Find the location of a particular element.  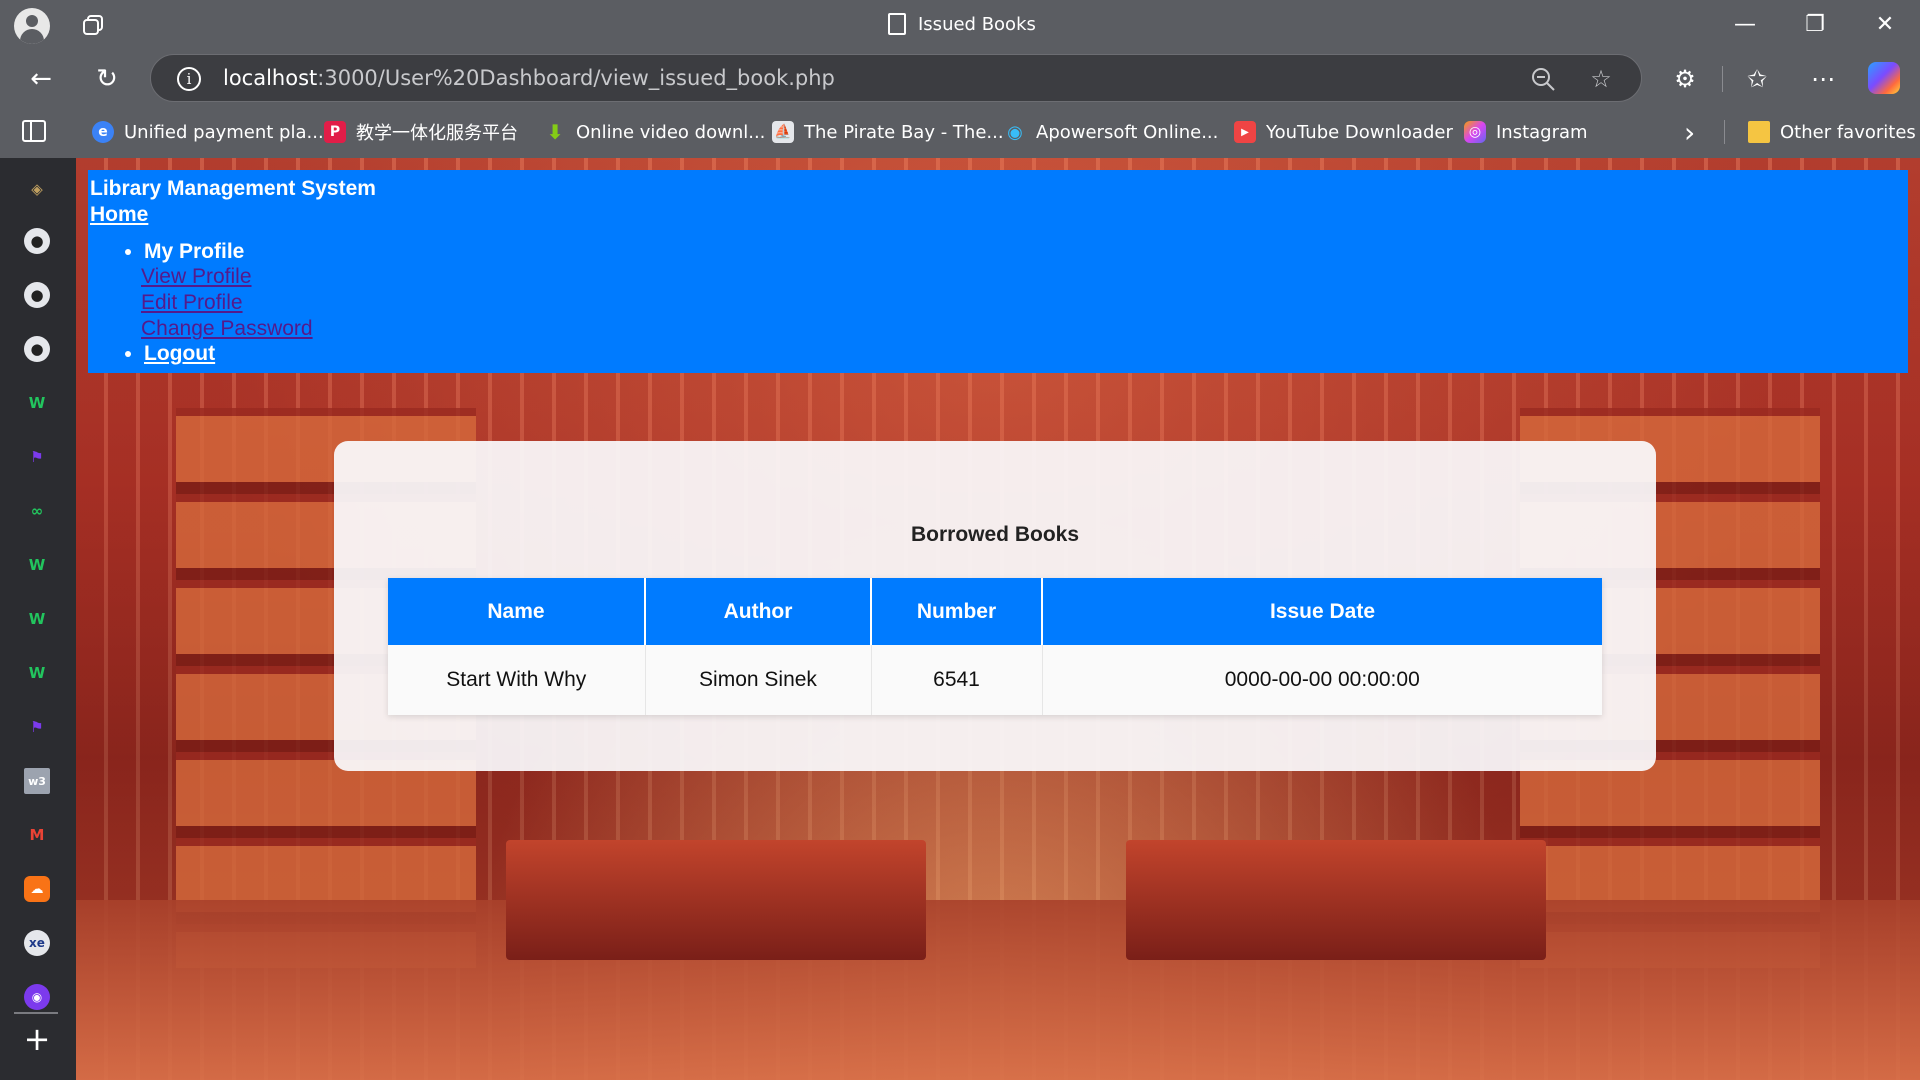

favorite-star-icon: ☆ is located at coordinates (1601, 79).